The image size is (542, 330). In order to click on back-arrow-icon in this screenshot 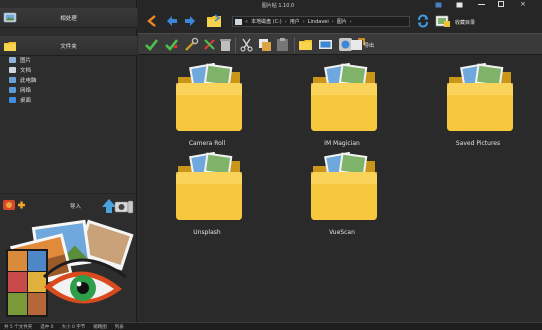, I will do `click(172, 21)`.